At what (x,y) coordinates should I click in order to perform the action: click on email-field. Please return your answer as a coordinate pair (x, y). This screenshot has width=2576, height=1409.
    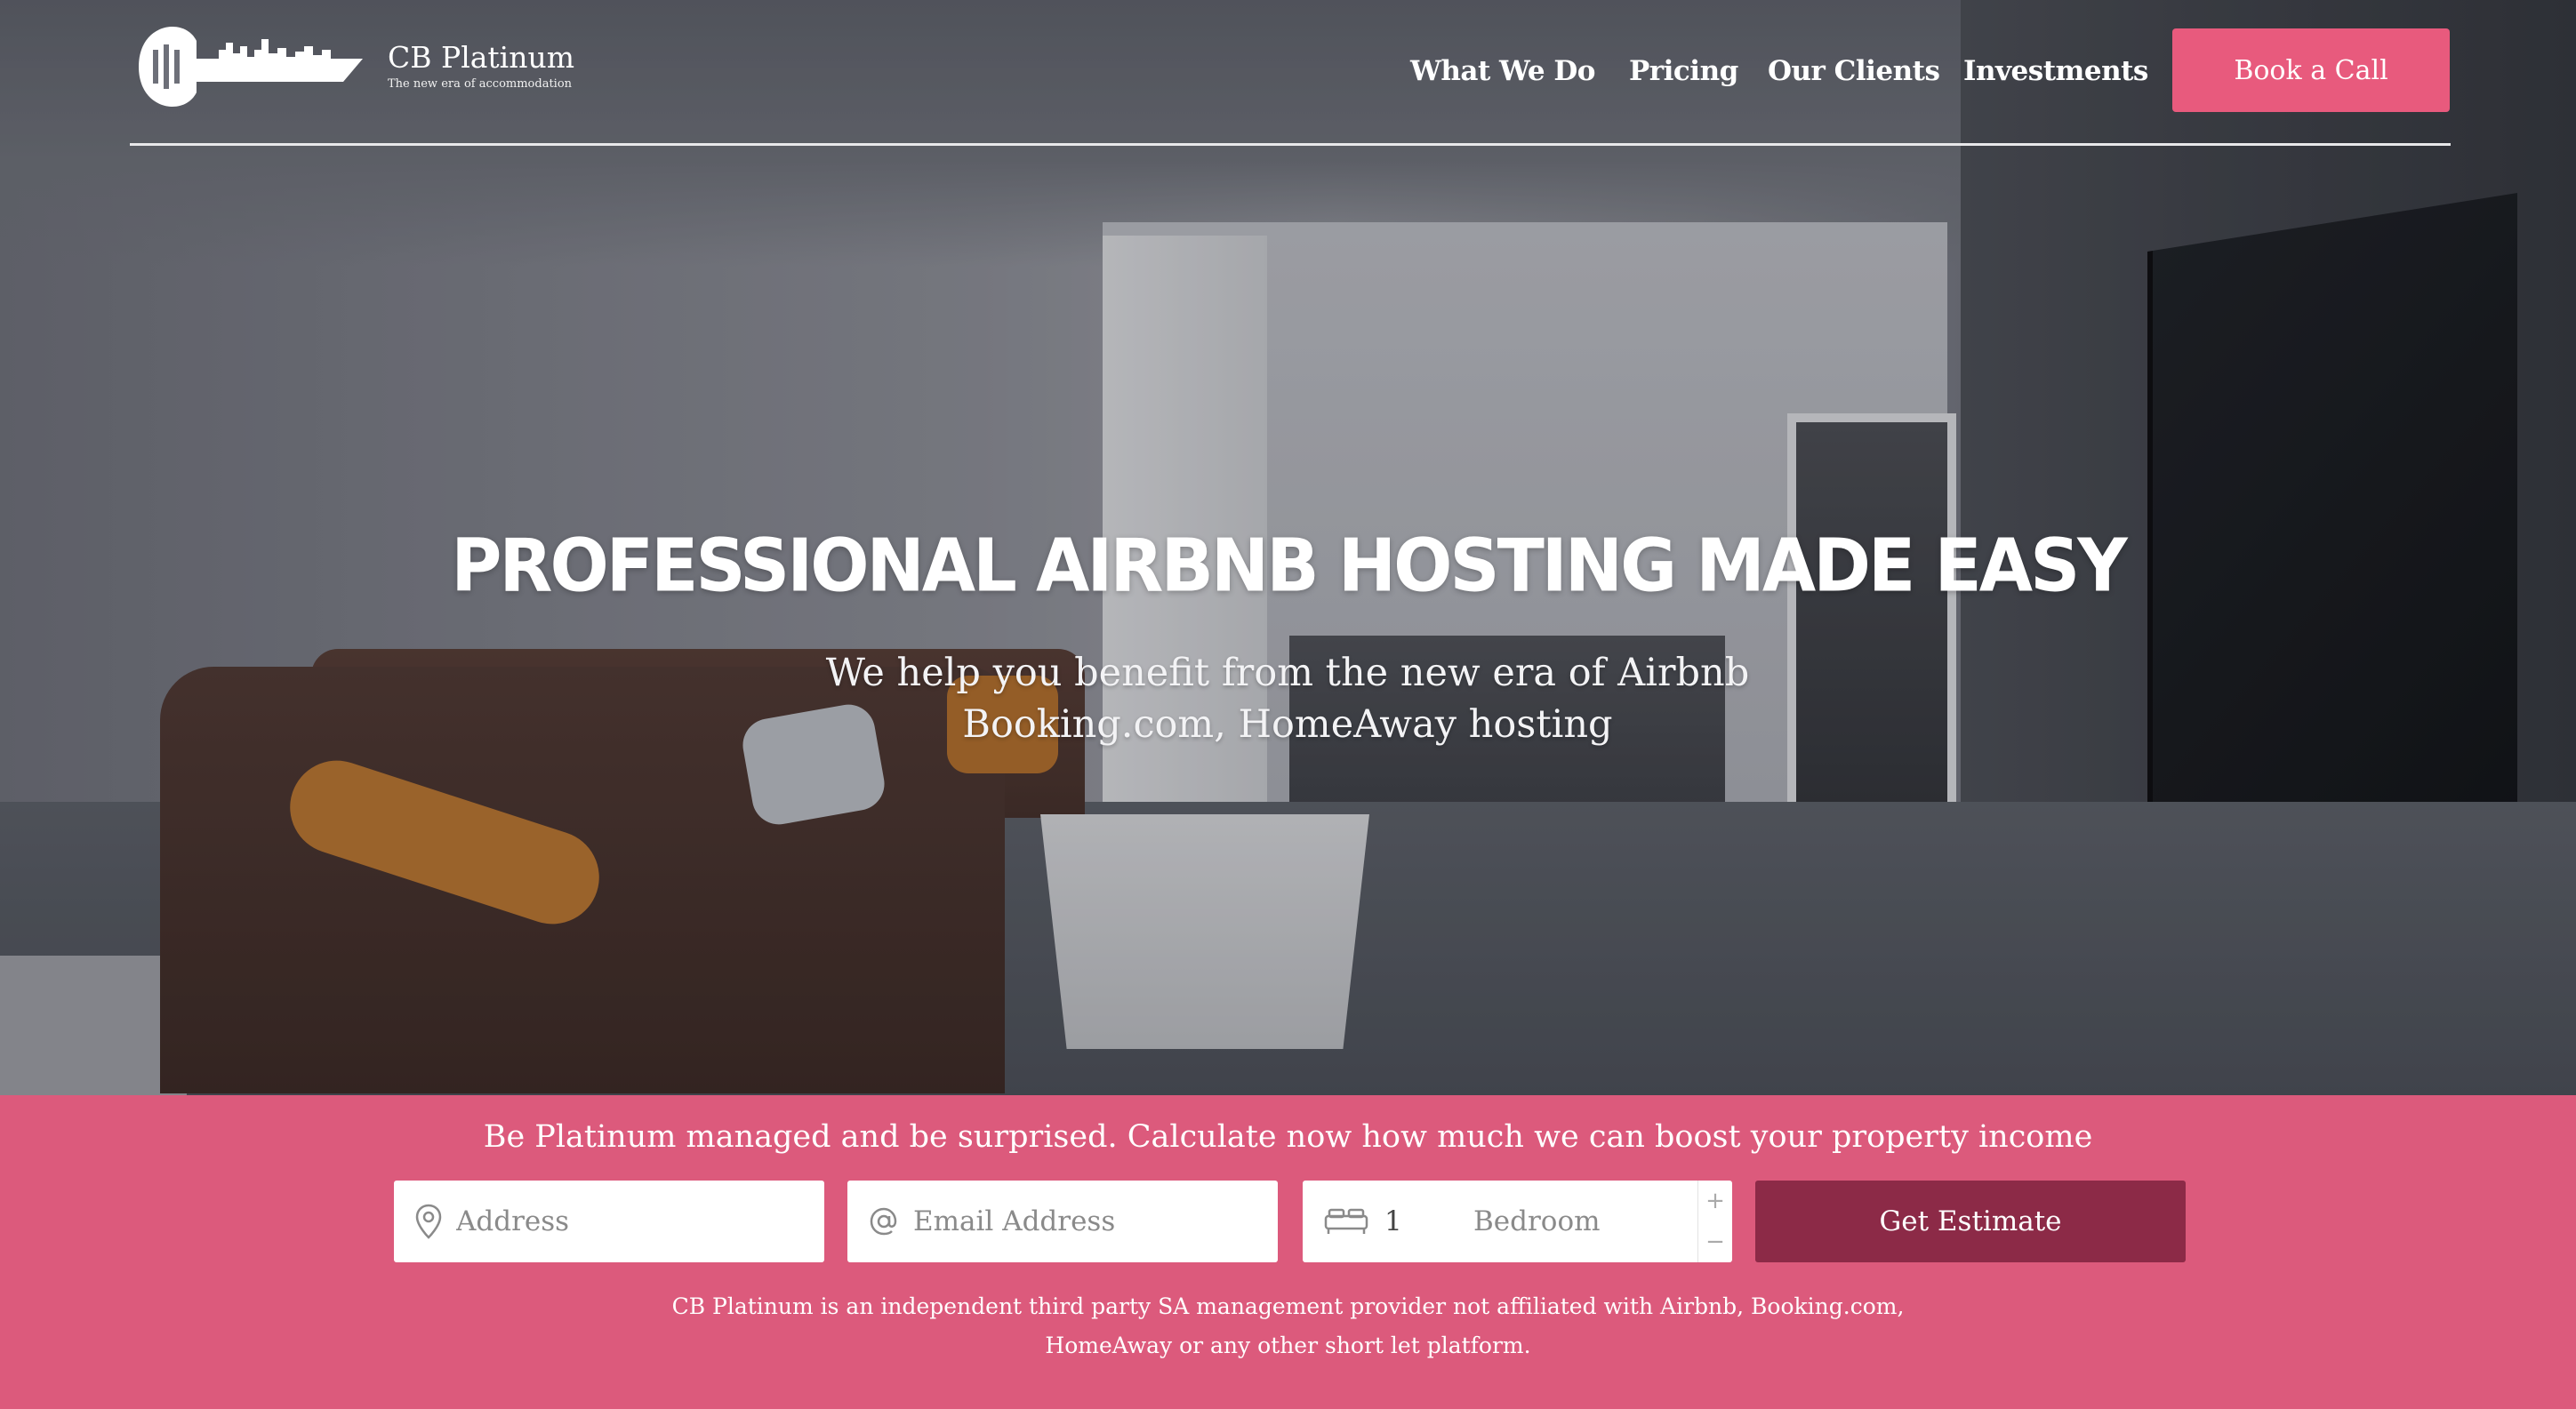
    Looking at the image, I should click on (1062, 1221).